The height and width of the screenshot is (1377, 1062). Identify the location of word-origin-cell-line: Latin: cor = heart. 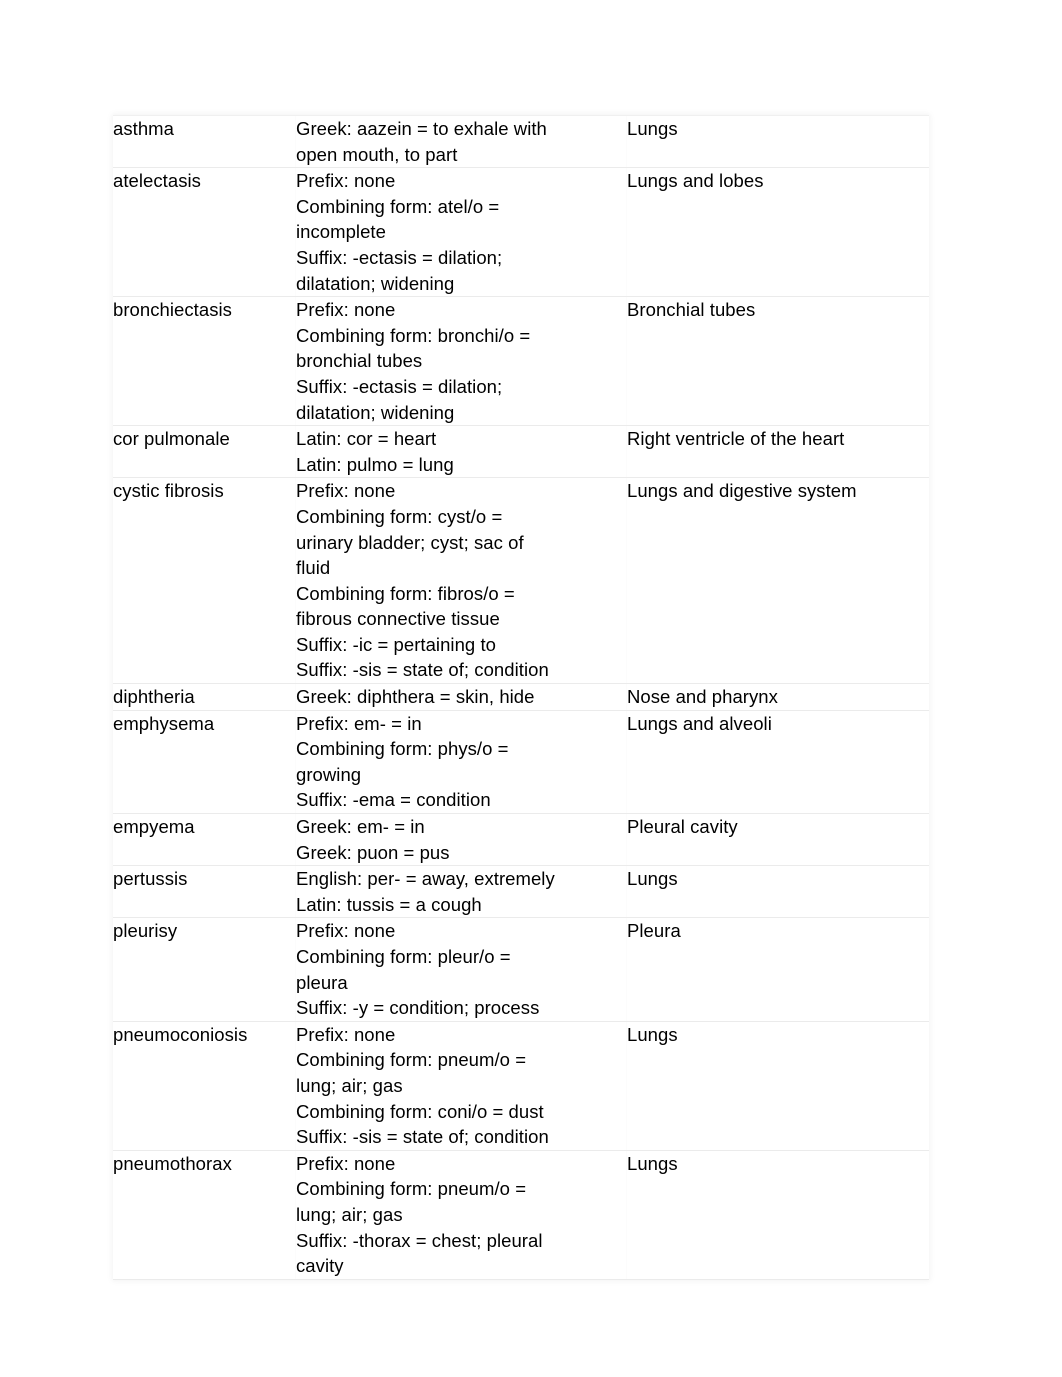
(366, 439).